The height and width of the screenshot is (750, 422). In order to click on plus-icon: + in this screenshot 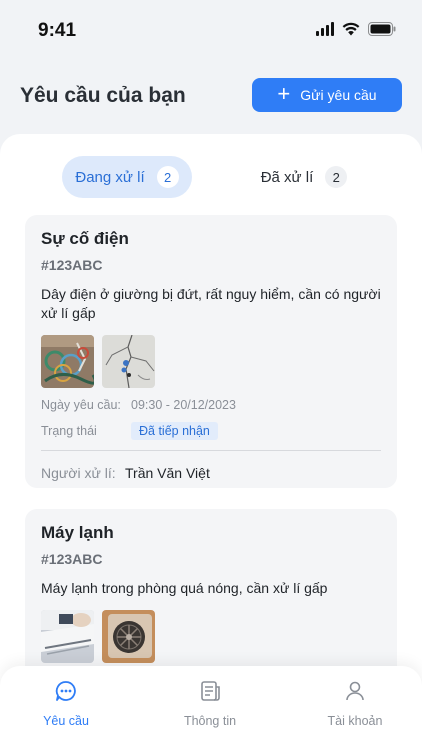, I will do `click(284, 93)`.